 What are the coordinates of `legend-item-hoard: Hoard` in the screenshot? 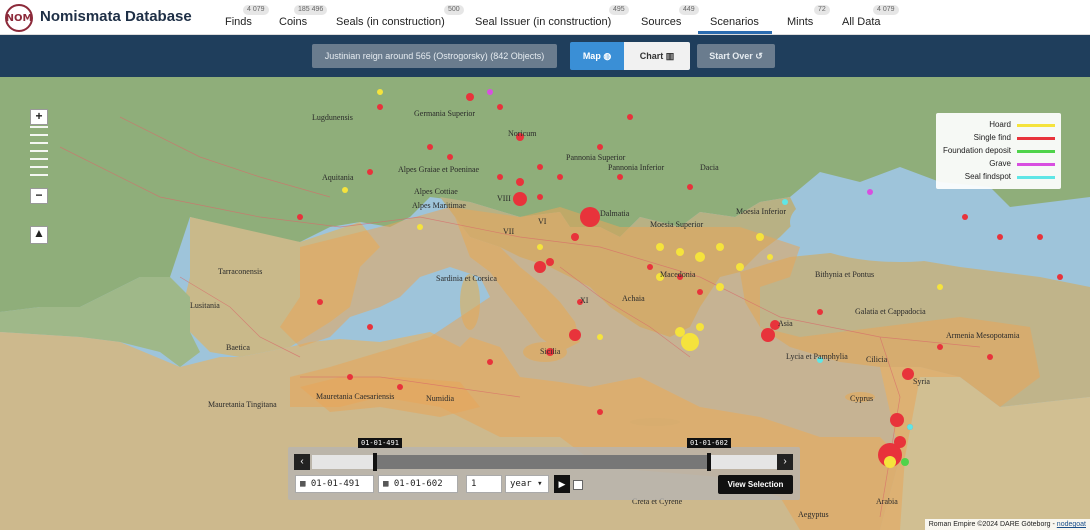 It's located at (998, 124).